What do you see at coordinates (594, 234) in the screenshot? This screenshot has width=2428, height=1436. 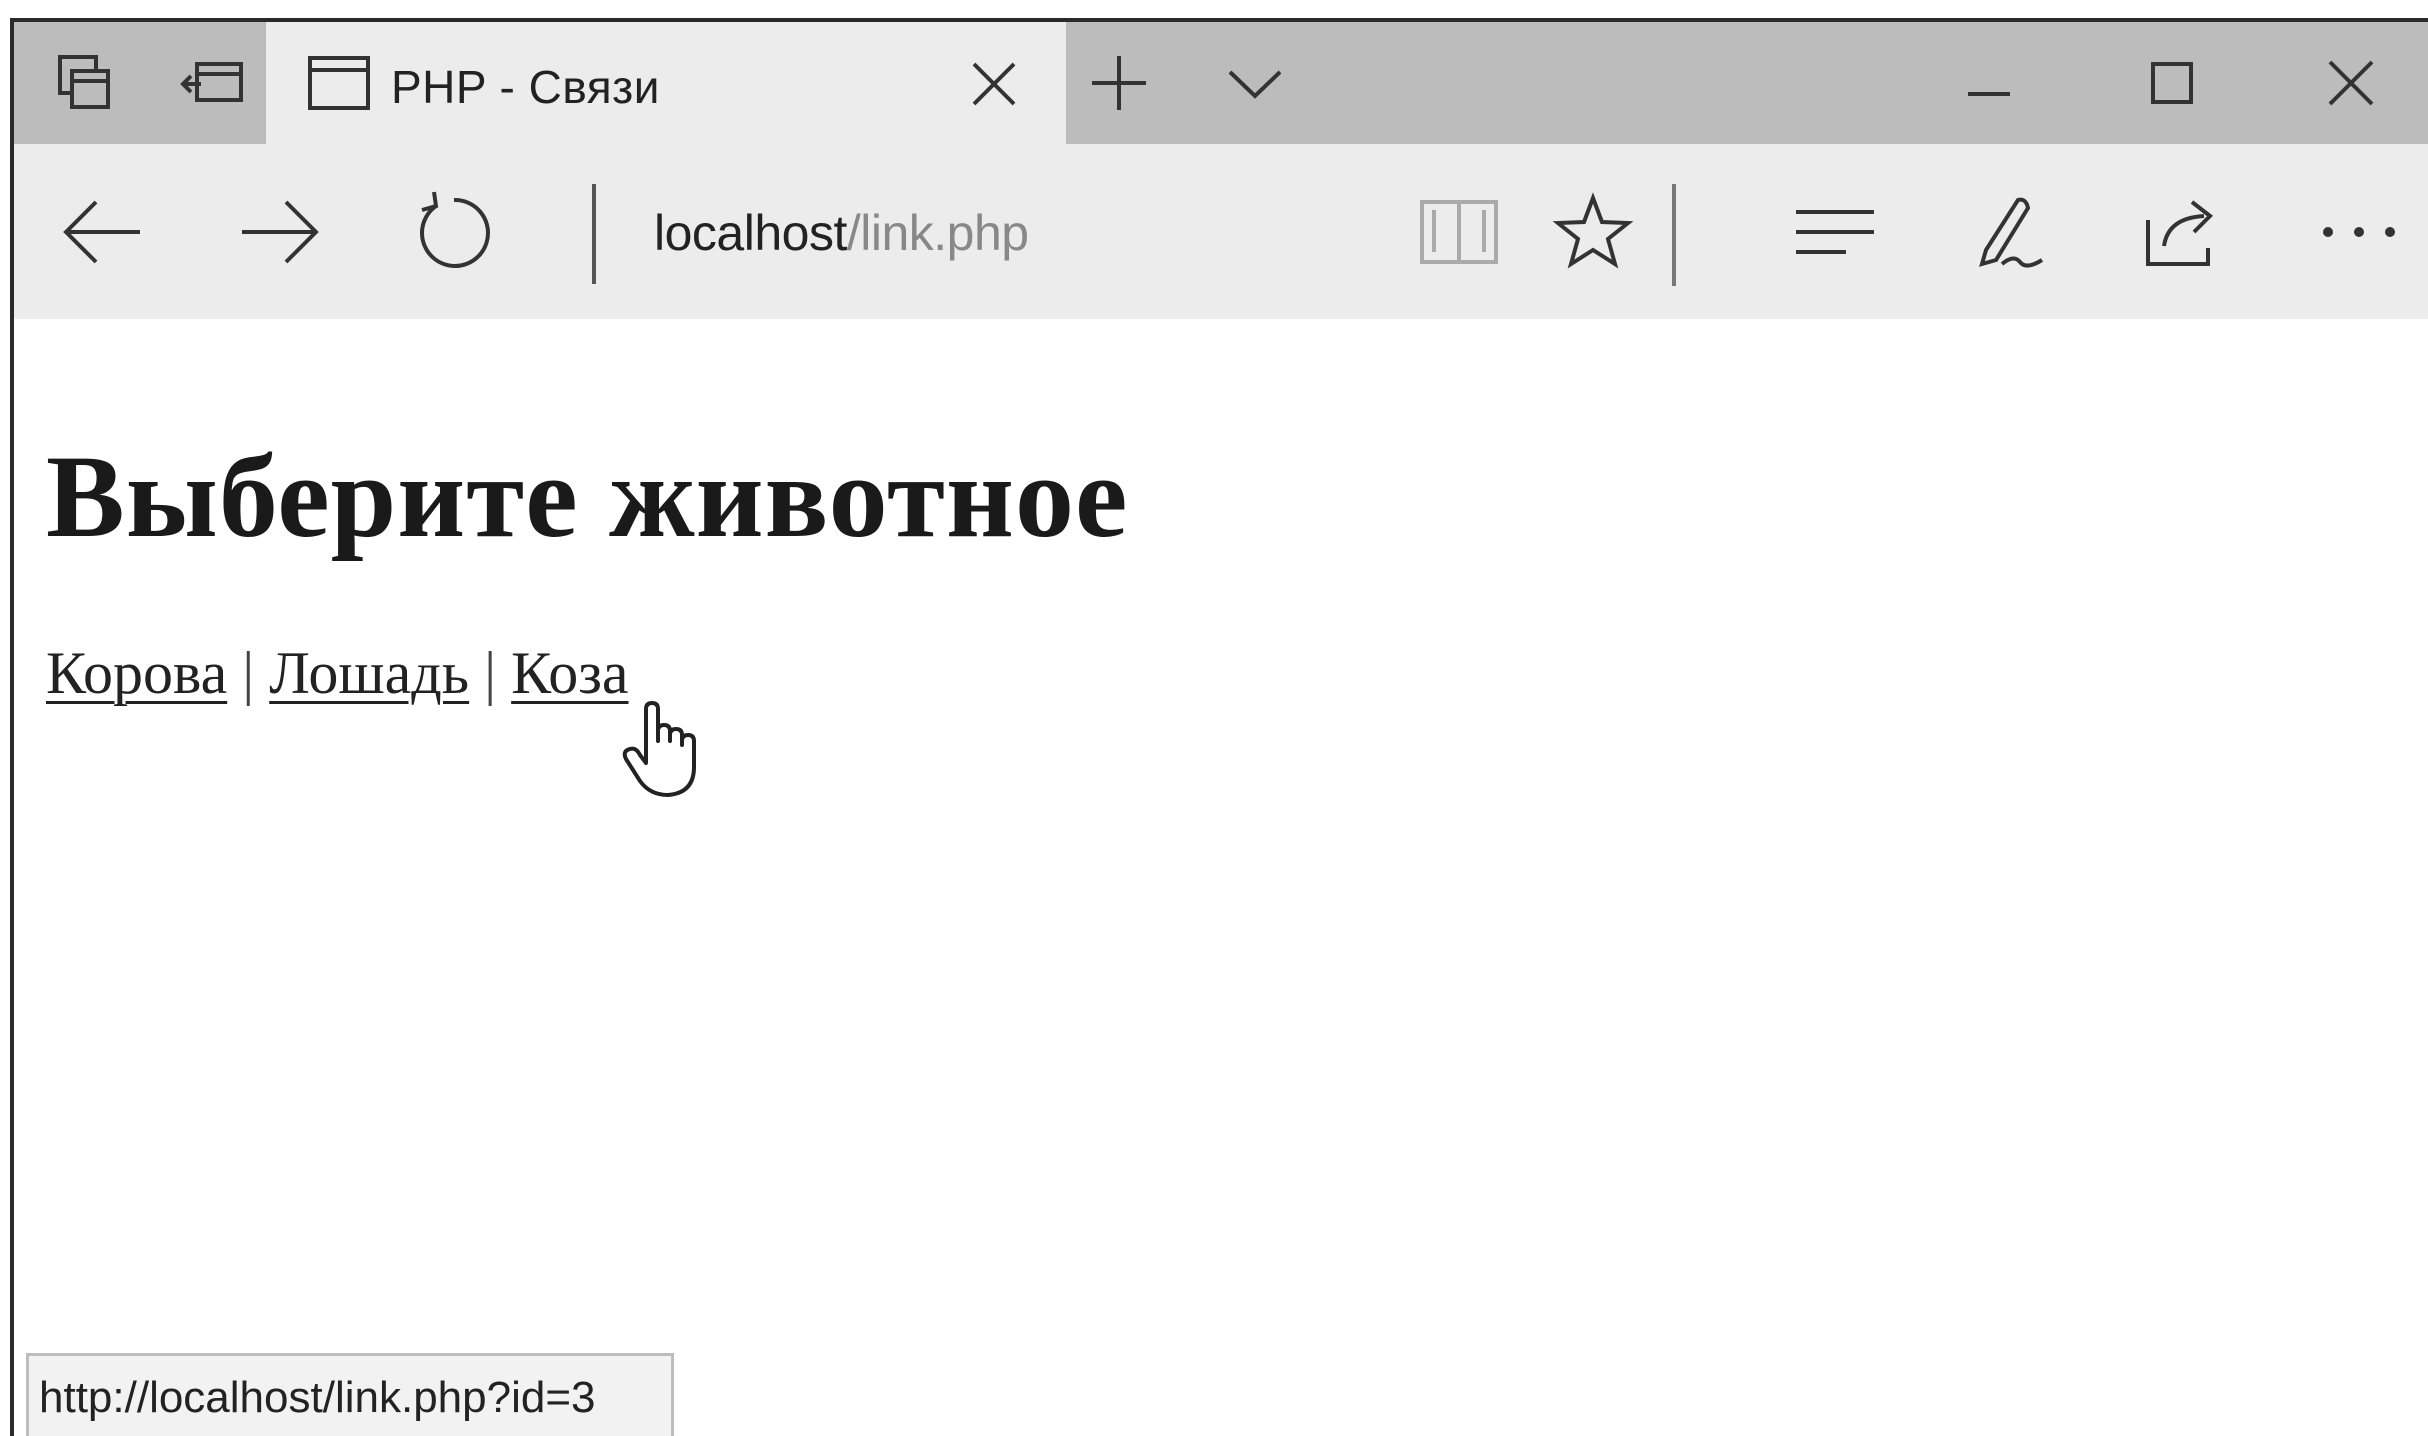 I see `address-divider` at bounding box center [594, 234].